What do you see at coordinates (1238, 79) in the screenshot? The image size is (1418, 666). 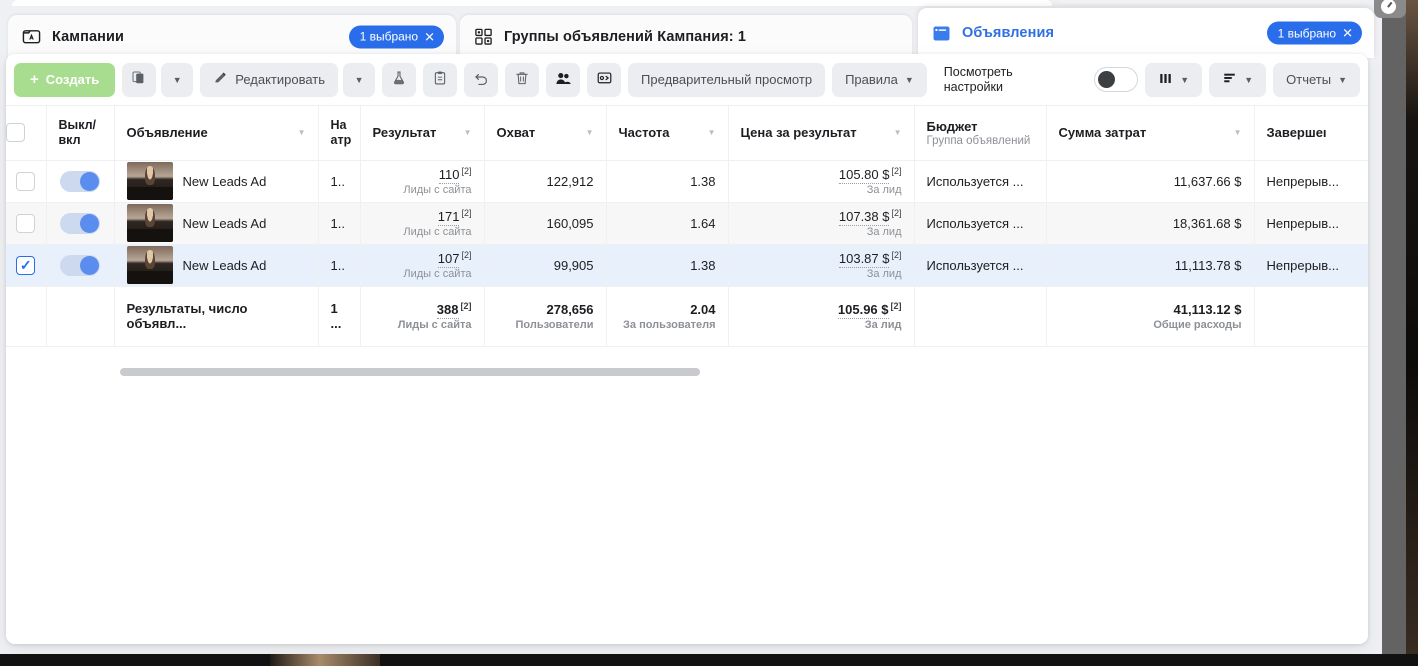 I see `breakdown-button: ▼` at bounding box center [1238, 79].